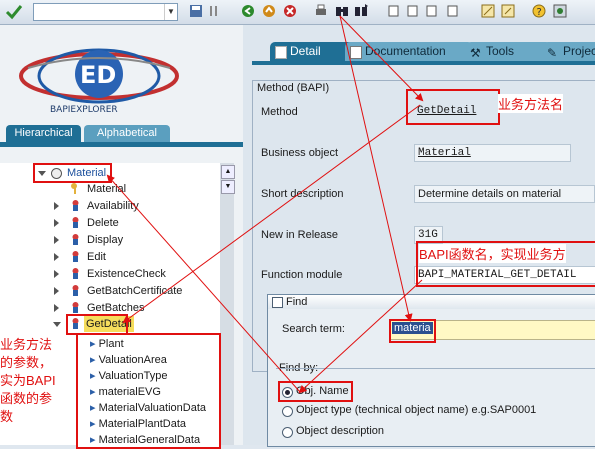 This screenshot has width=595, height=449. I want to click on arrow-to-objname, so click(360, 336).